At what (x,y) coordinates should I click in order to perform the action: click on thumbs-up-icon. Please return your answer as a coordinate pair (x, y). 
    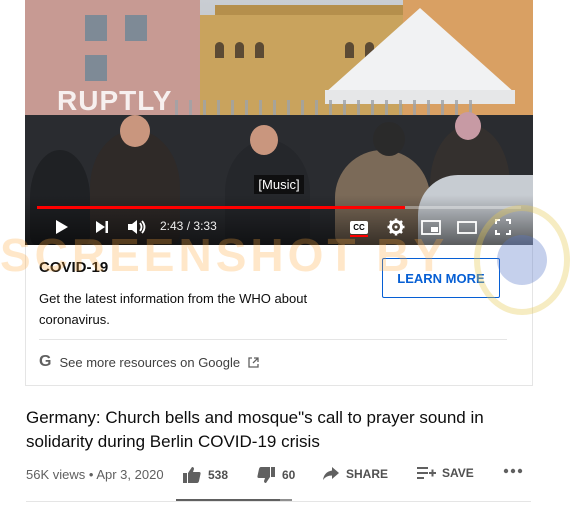
    Looking at the image, I should click on (192, 475).